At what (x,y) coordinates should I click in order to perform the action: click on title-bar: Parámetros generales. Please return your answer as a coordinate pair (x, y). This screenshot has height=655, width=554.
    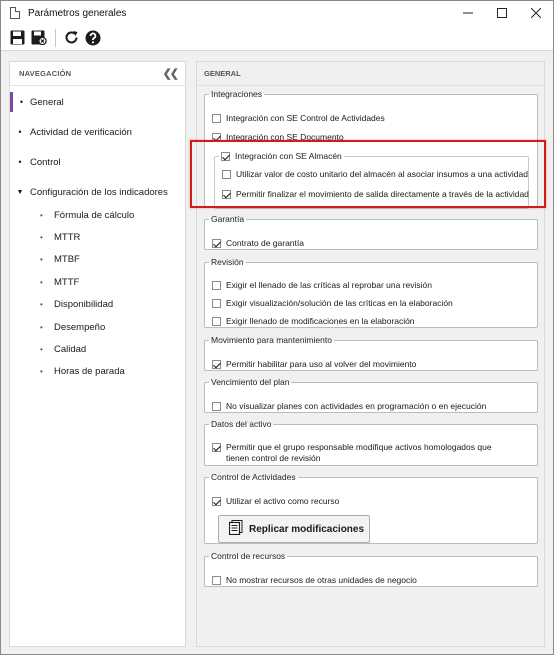
    Looking at the image, I should click on (277, 13).